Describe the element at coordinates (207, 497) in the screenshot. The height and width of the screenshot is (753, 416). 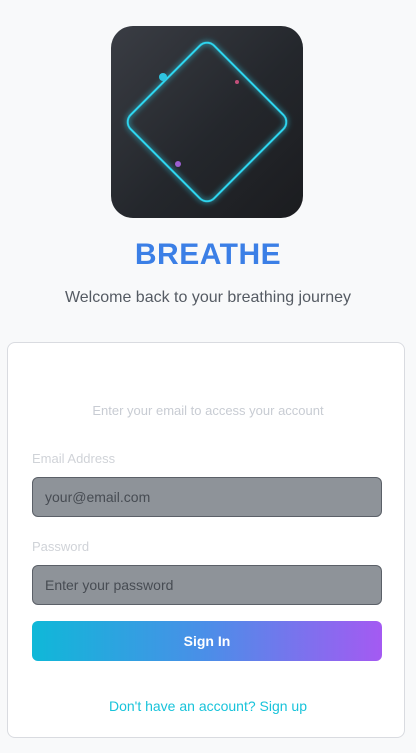
I see `email-field` at that location.